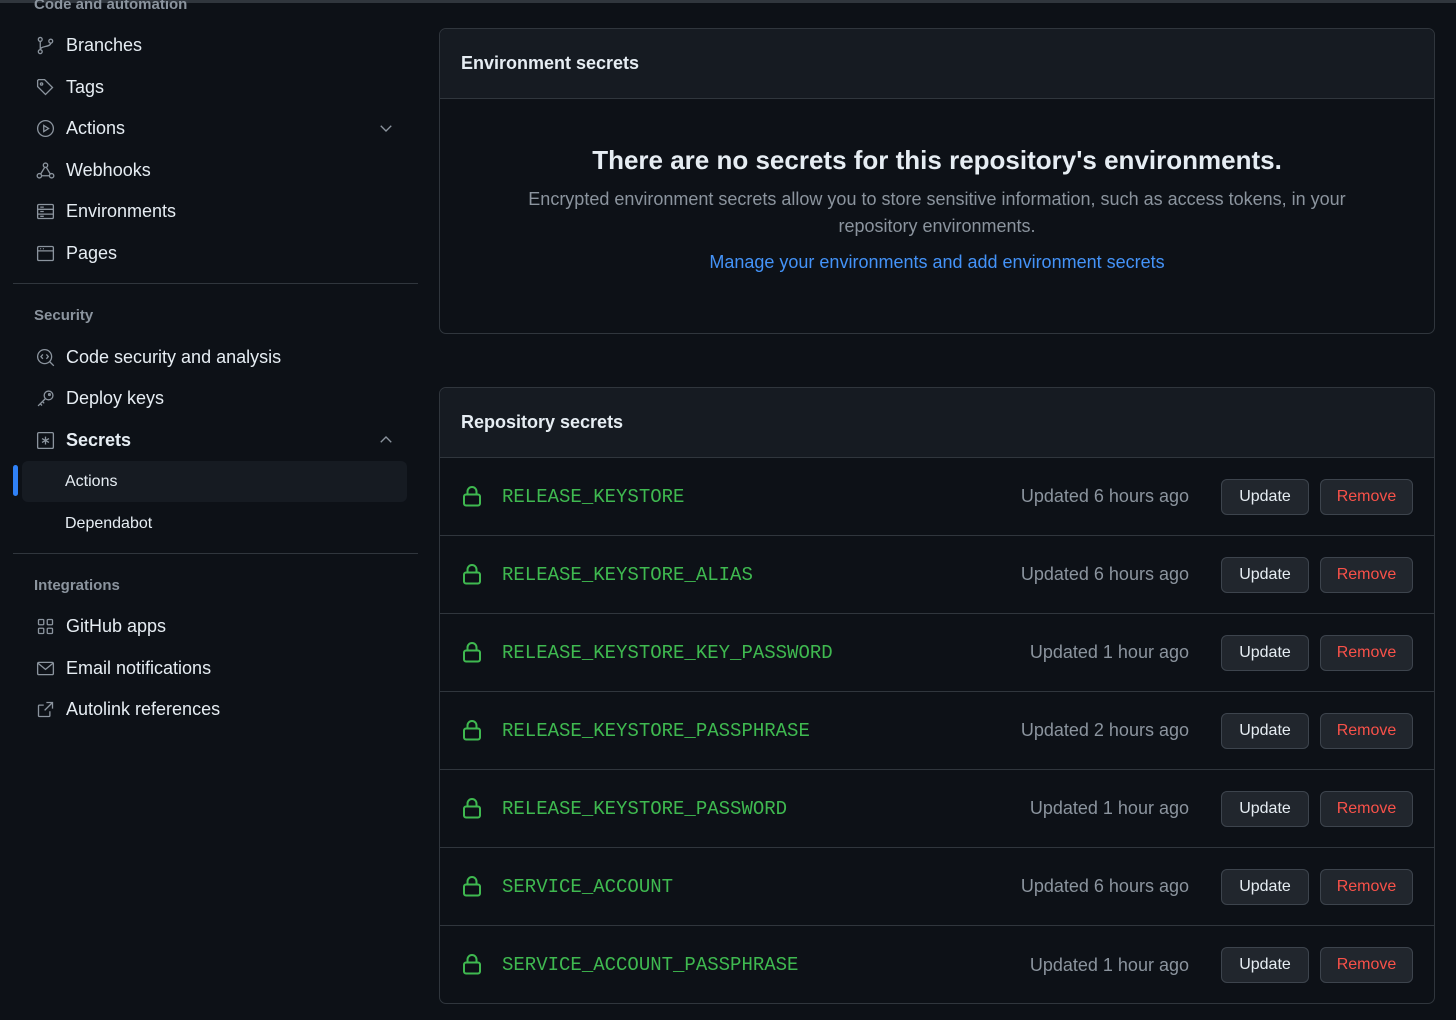 Image resolution: width=1456 pixels, height=1020 pixels. What do you see at coordinates (45, 357) in the screenshot?
I see `codescan-icon` at bounding box center [45, 357].